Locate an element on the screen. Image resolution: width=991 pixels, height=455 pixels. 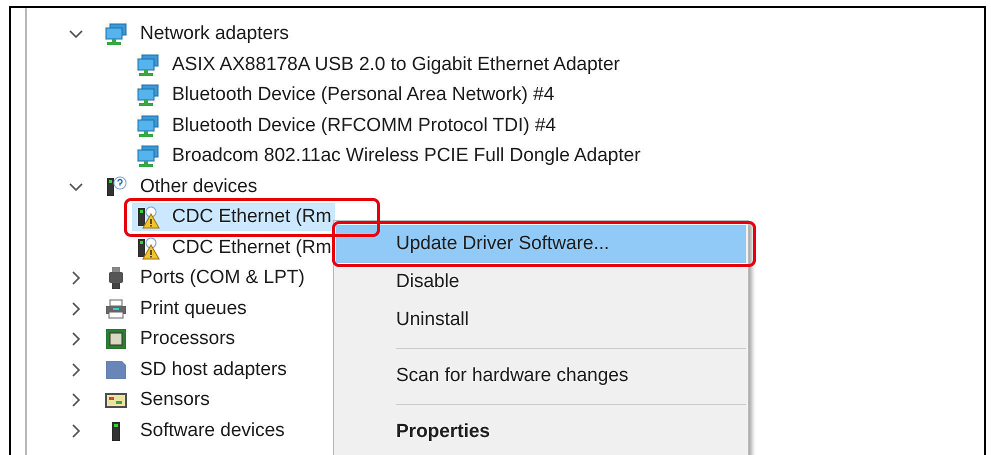
device-tree-item: Sensors is located at coordinates (157, 400).